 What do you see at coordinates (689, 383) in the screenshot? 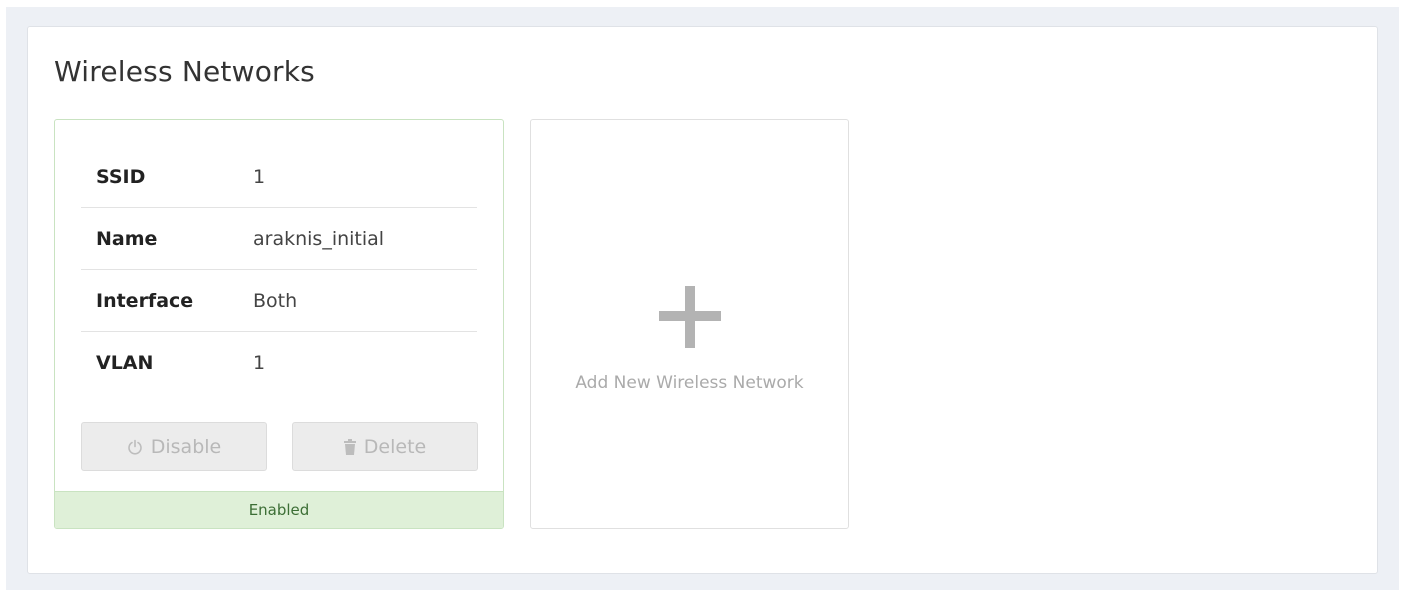
I see `add-network-label: Add New Wireless Network` at bounding box center [689, 383].